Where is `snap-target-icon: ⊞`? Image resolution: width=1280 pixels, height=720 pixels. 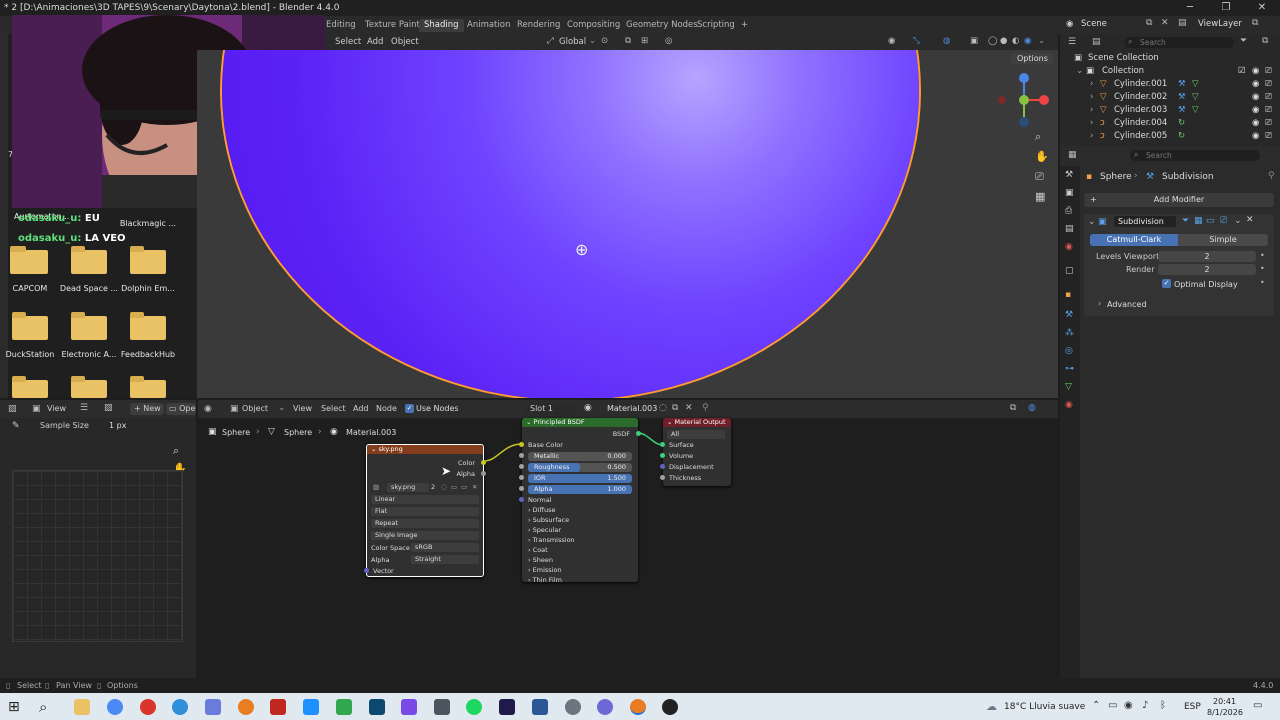
snap-target-icon: ⊞ is located at coordinates (644, 41).